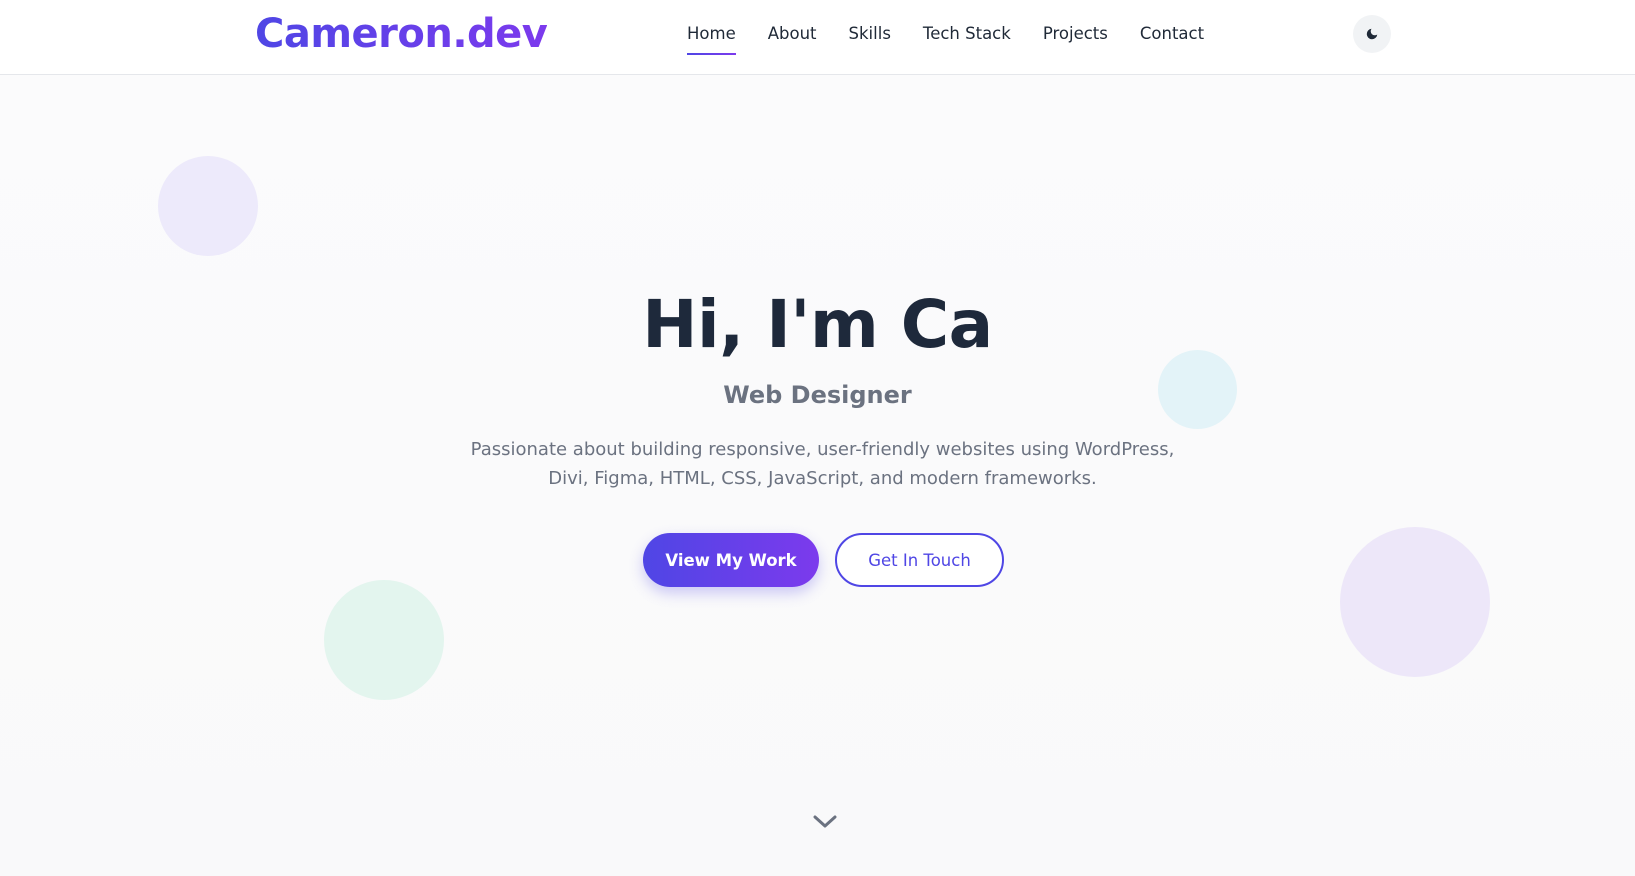 This screenshot has height=876, width=1635. I want to click on nav-link-home: Home, so click(711, 38).